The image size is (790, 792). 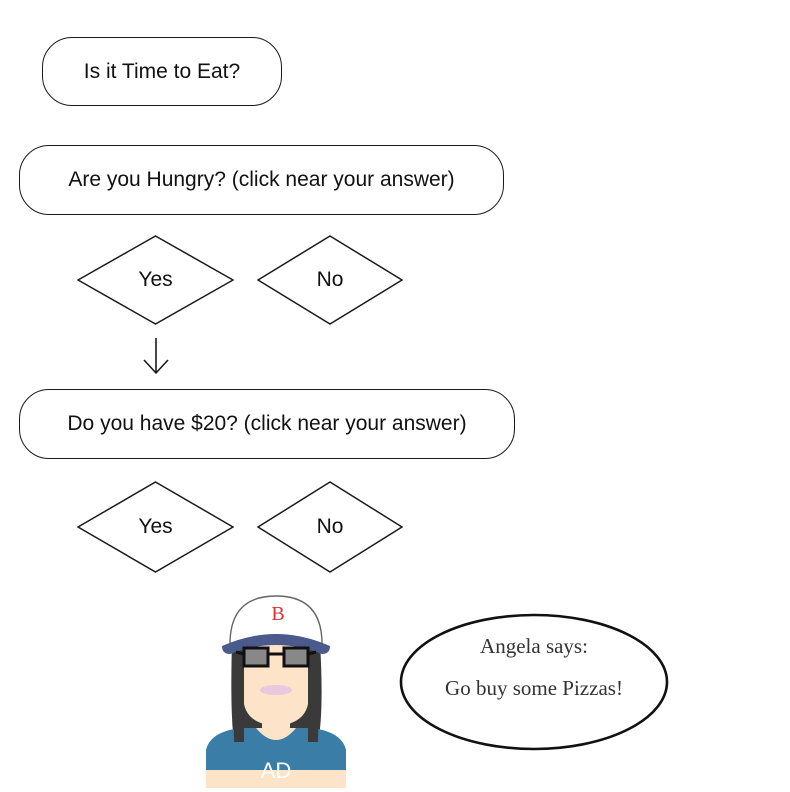 I want to click on flow-title-text: Is it Time to Eat?, so click(x=162, y=71).